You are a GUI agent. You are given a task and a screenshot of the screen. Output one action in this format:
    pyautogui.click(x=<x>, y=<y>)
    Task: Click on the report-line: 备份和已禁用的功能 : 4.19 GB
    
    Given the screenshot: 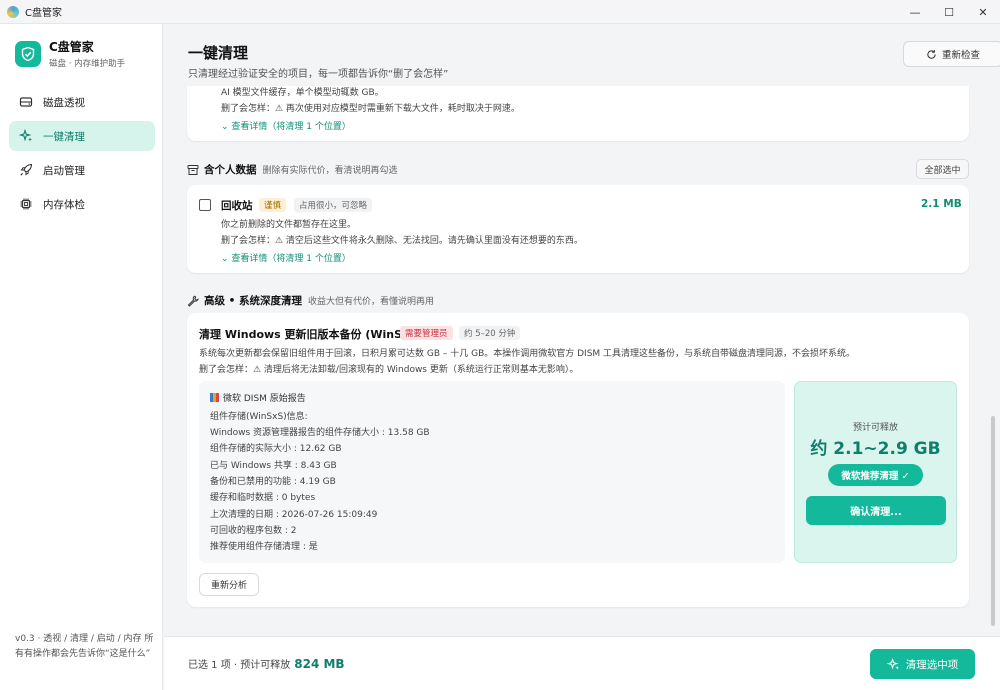 What is the action you would take?
    pyautogui.click(x=273, y=482)
    